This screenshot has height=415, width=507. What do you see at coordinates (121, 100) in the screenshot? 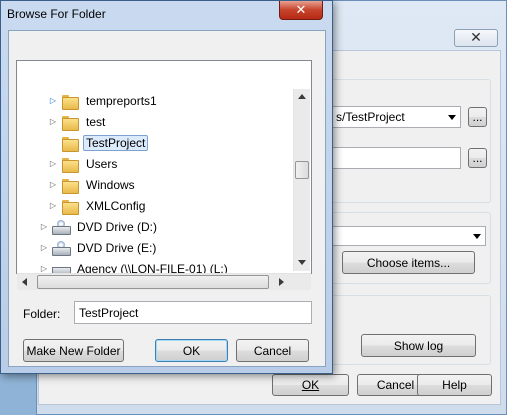
I see `tree-item-label: tempreports1` at bounding box center [121, 100].